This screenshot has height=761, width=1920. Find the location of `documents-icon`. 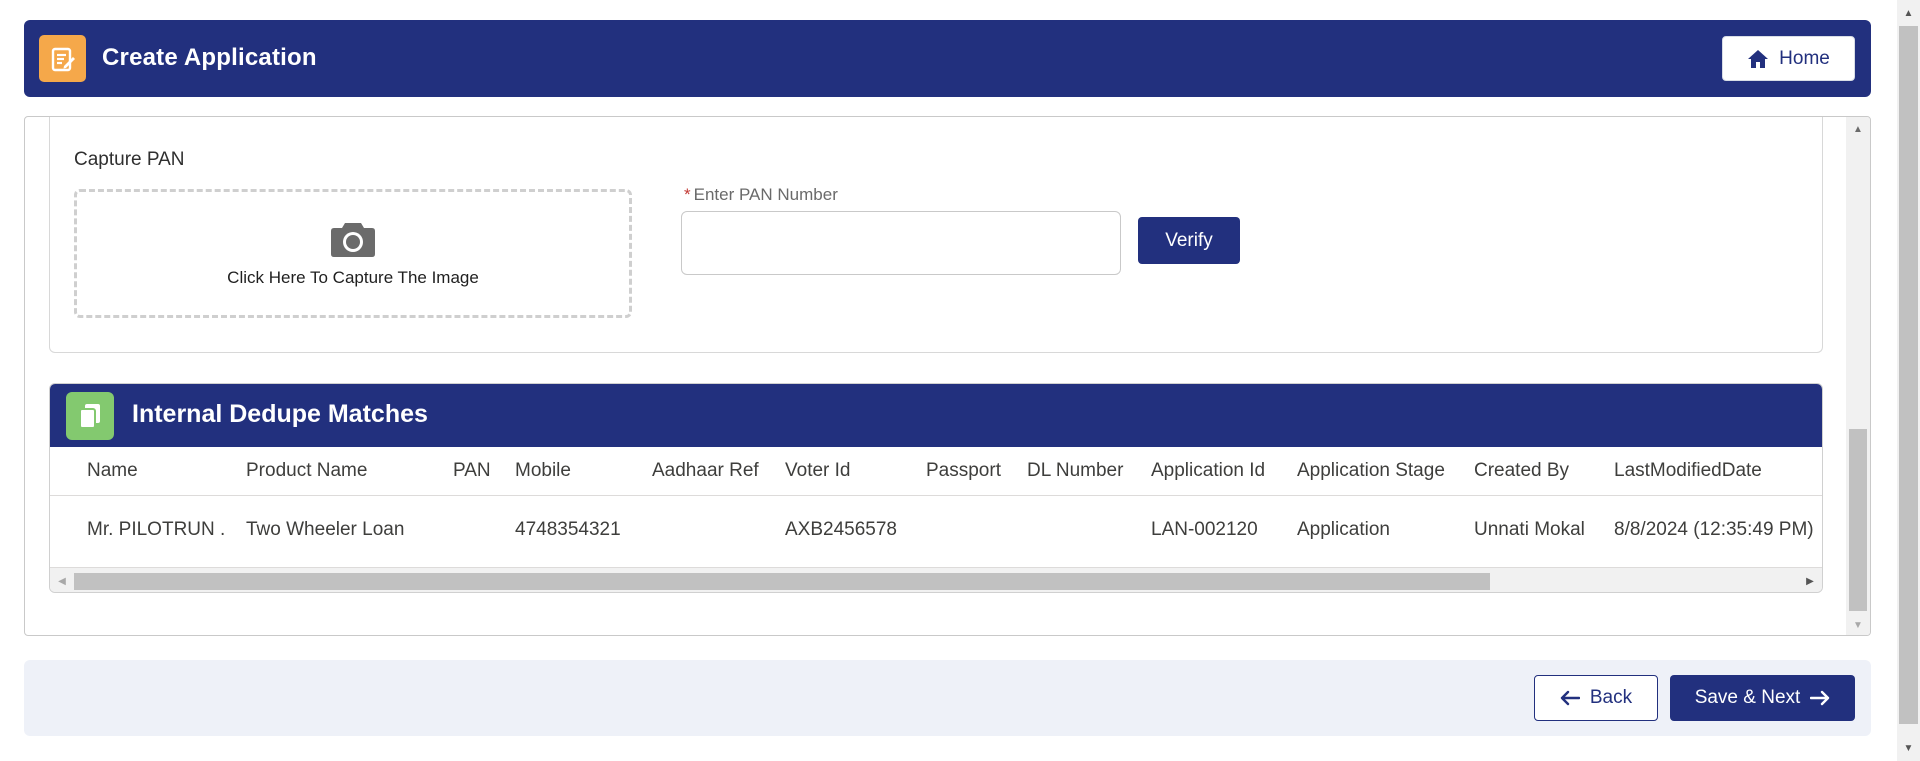

documents-icon is located at coordinates (90, 416).